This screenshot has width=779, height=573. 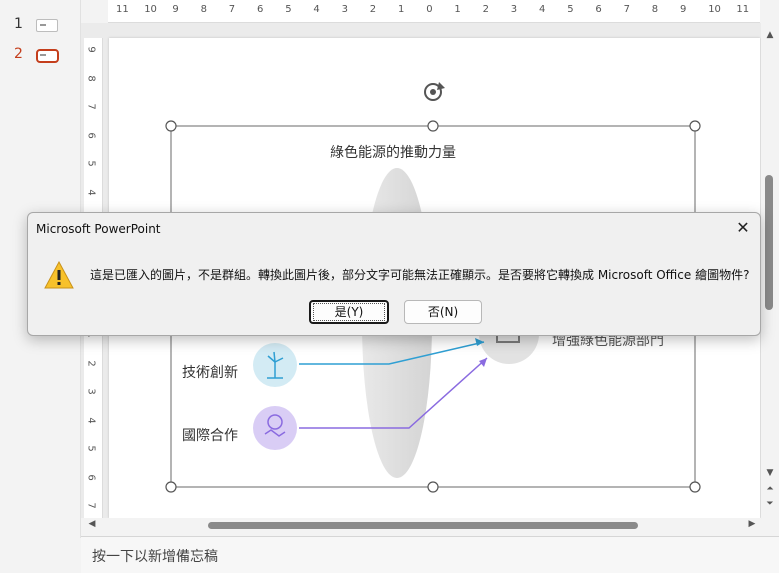 I want to click on slide-title: 綠色能源的推動力量, so click(x=393, y=153).